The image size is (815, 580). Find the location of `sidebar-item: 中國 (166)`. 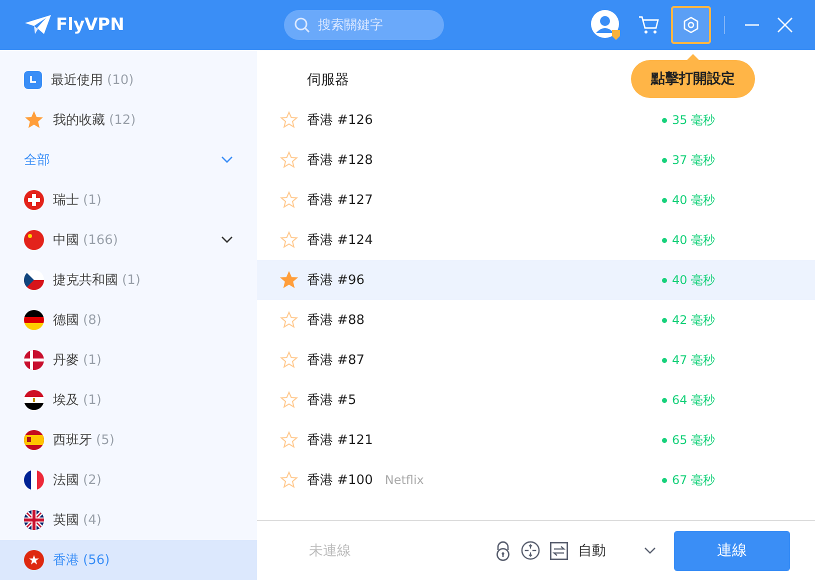

sidebar-item: 中國 (166) is located at coordinates (128, 240).